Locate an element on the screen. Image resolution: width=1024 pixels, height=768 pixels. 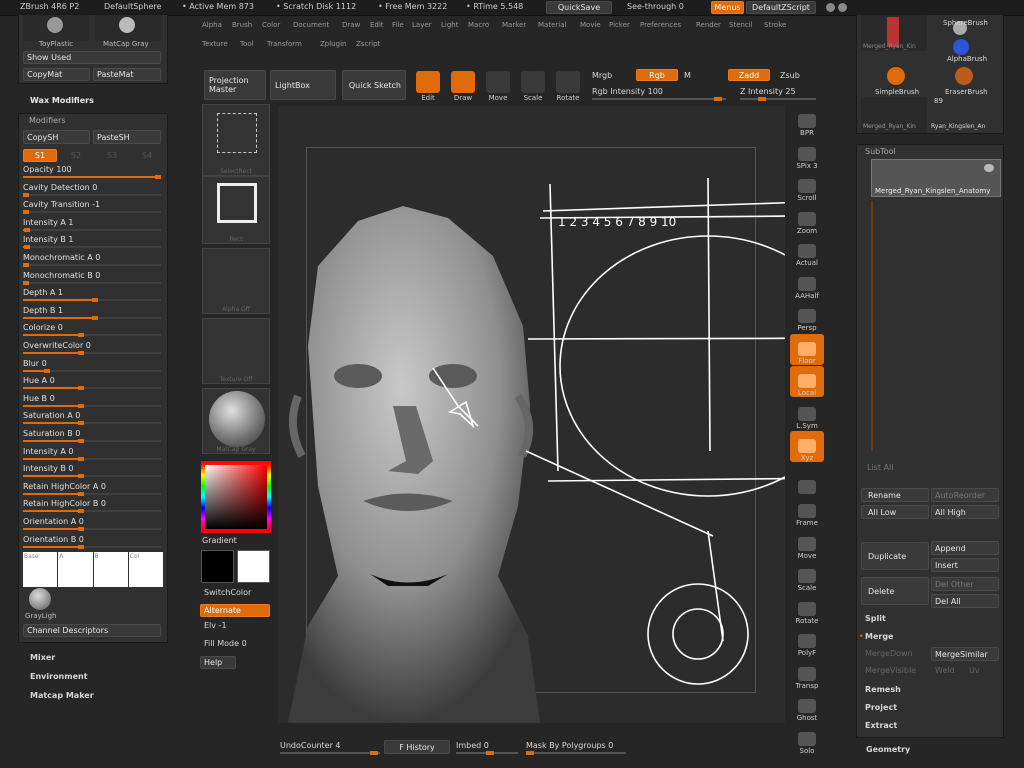
modifier-slider: Orientation A 0 is located at coordinates (94, 524).